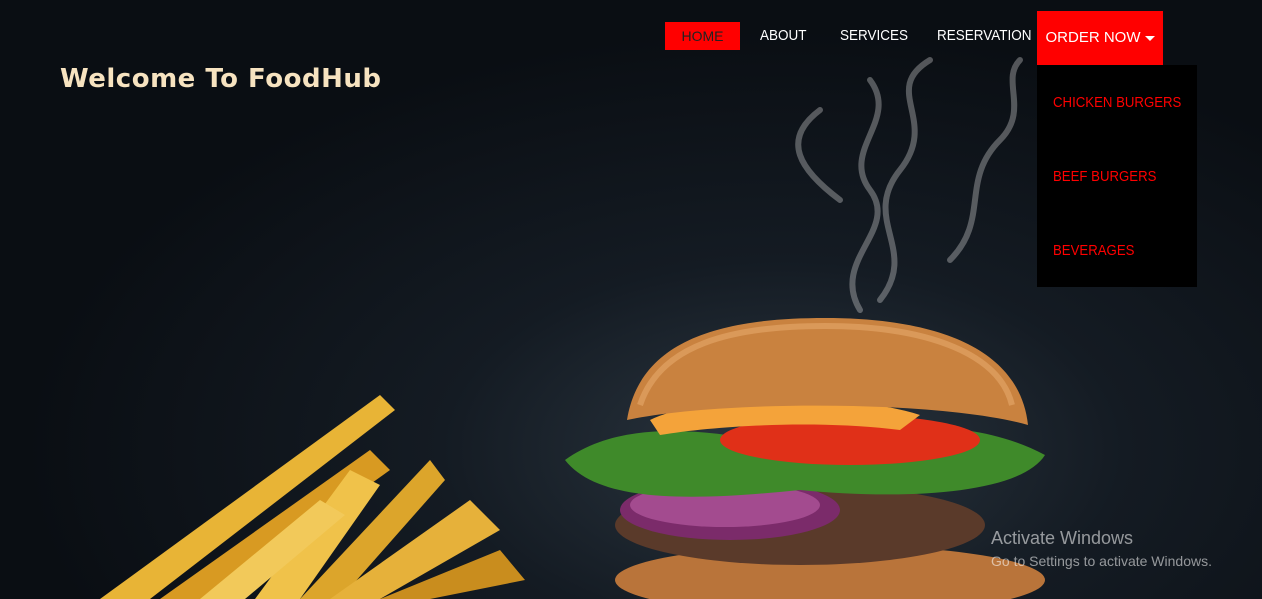  Describe the element at coordinates (312, 497) in the screenshot. I see `fries-illustration` at that location.